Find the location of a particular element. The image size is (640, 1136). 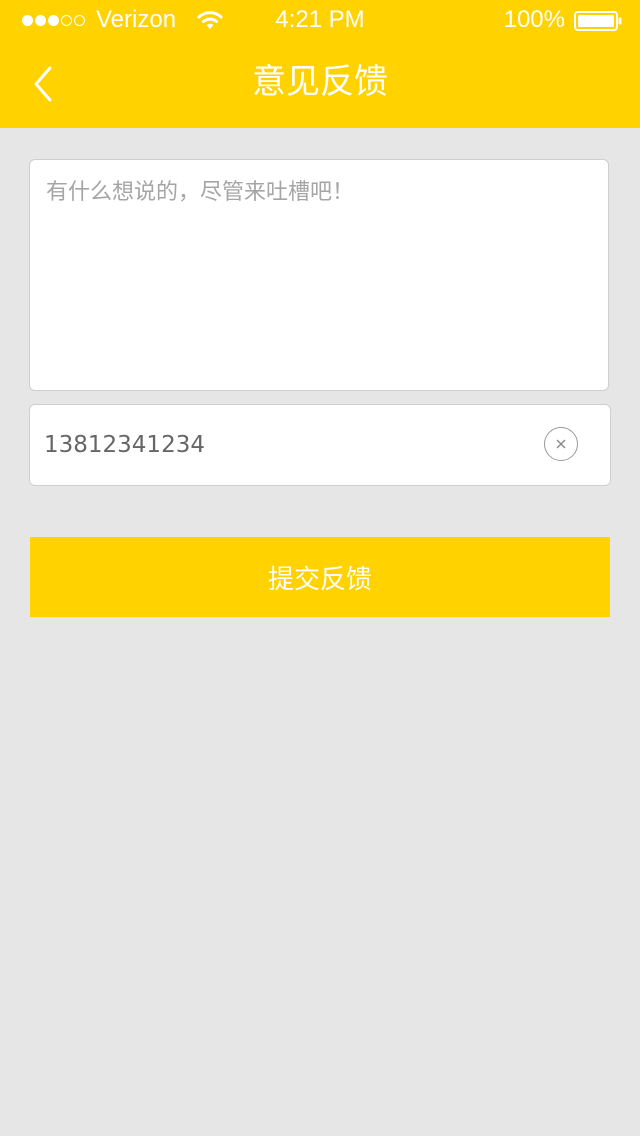

clear-icon is located at coordinates (561, 444).